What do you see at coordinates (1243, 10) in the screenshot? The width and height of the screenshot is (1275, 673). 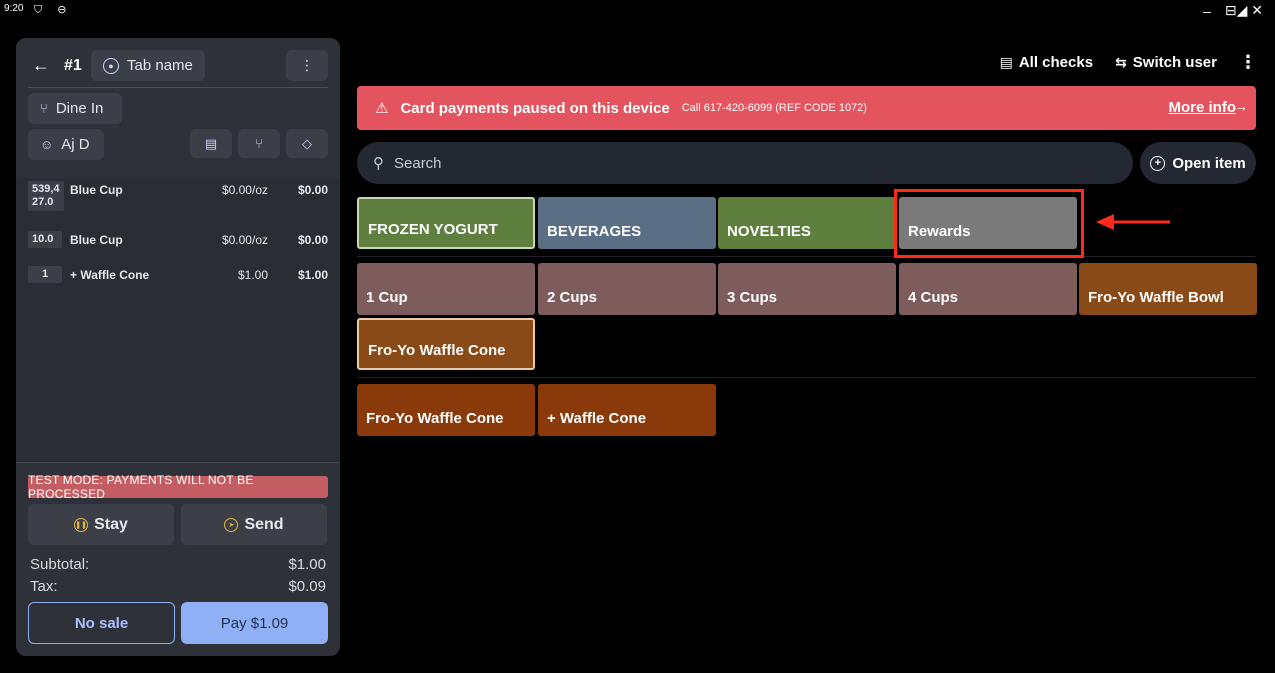 I see `signal-battery-icon: ⊟◢ ✕` at bounding box center [1243, 10].